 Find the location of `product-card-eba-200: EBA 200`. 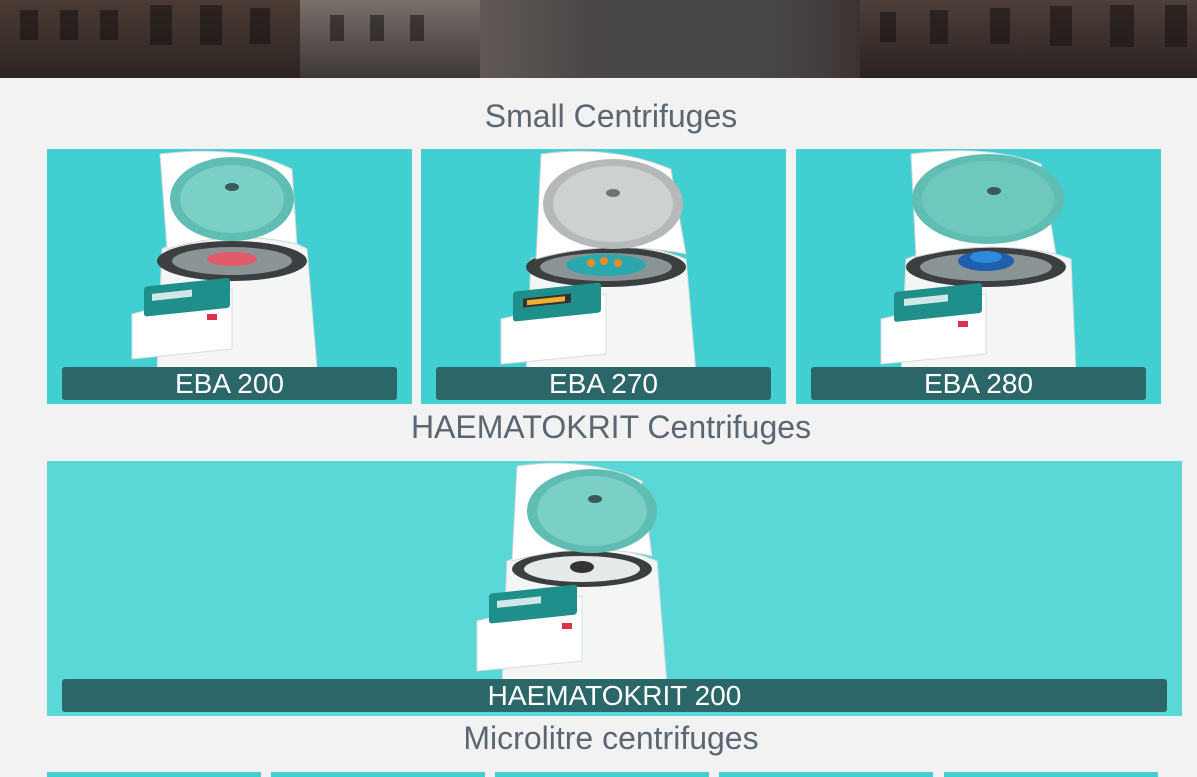

product-card-eba-200: EBA 200 is located at coordinates (229, 276).